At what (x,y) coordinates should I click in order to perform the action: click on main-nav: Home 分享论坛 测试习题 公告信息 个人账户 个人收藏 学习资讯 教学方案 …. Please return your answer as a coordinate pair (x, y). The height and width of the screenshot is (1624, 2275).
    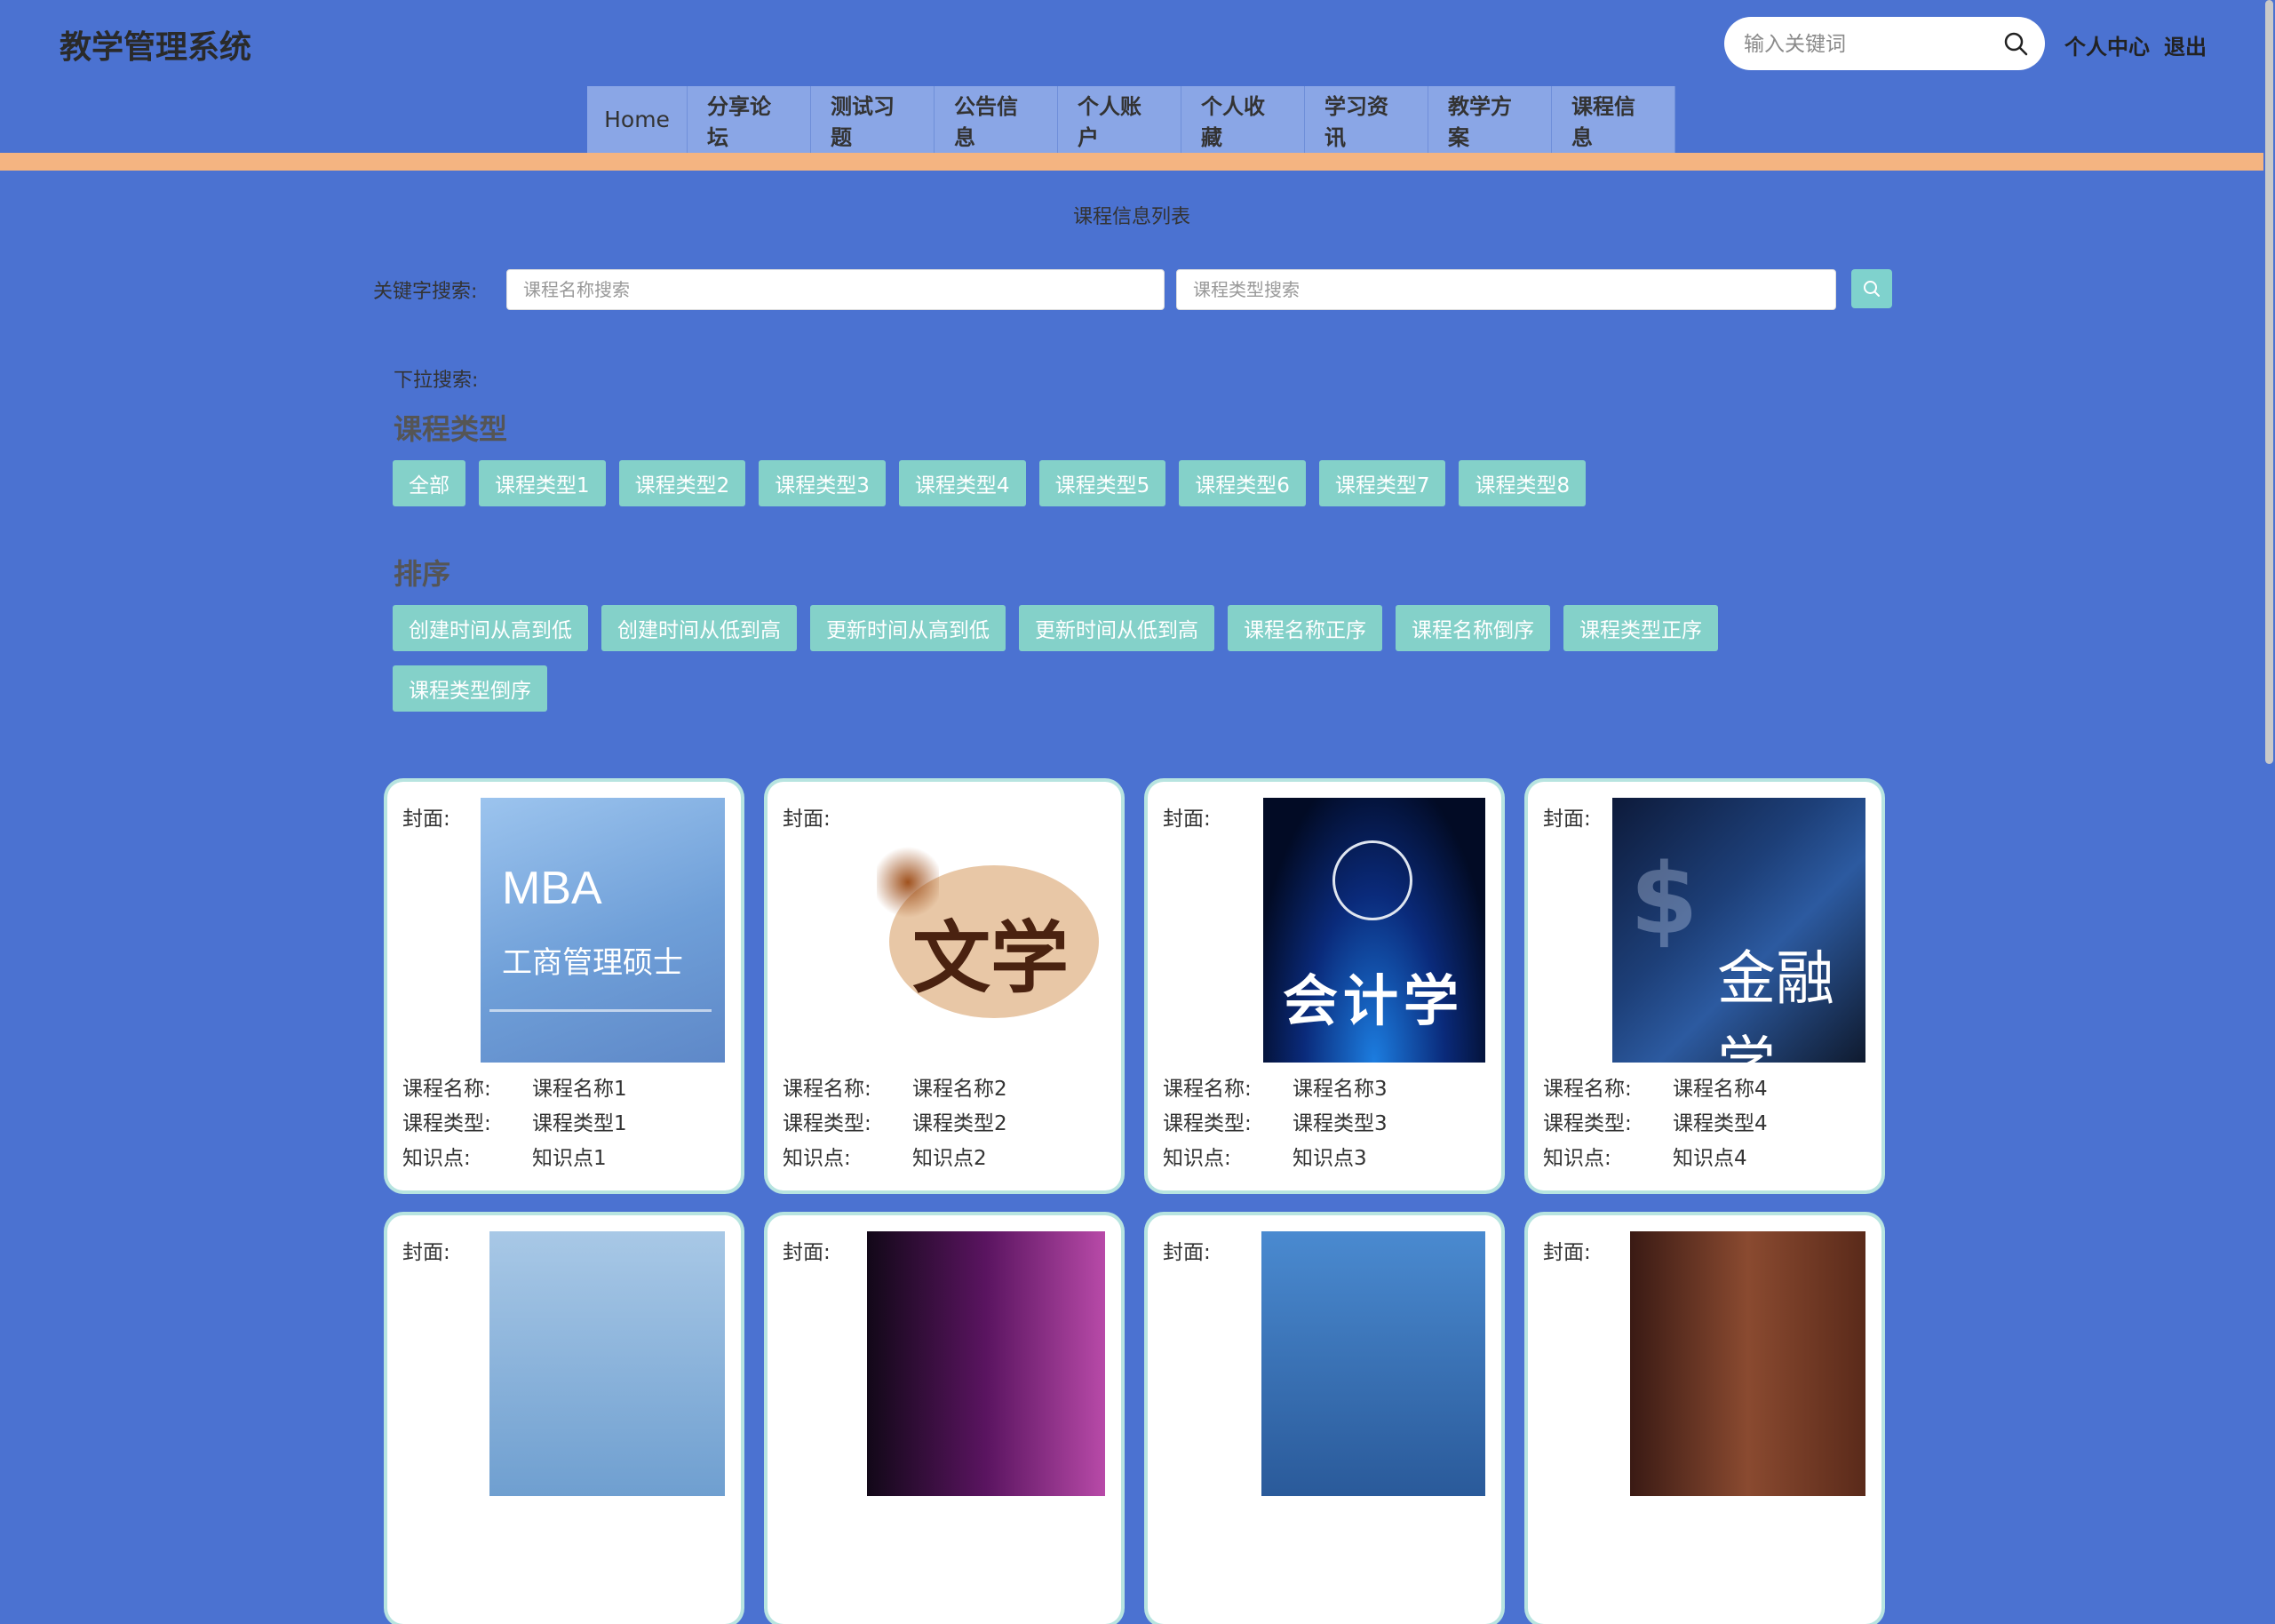
    Looking at the image, I should click on (1131, 119).